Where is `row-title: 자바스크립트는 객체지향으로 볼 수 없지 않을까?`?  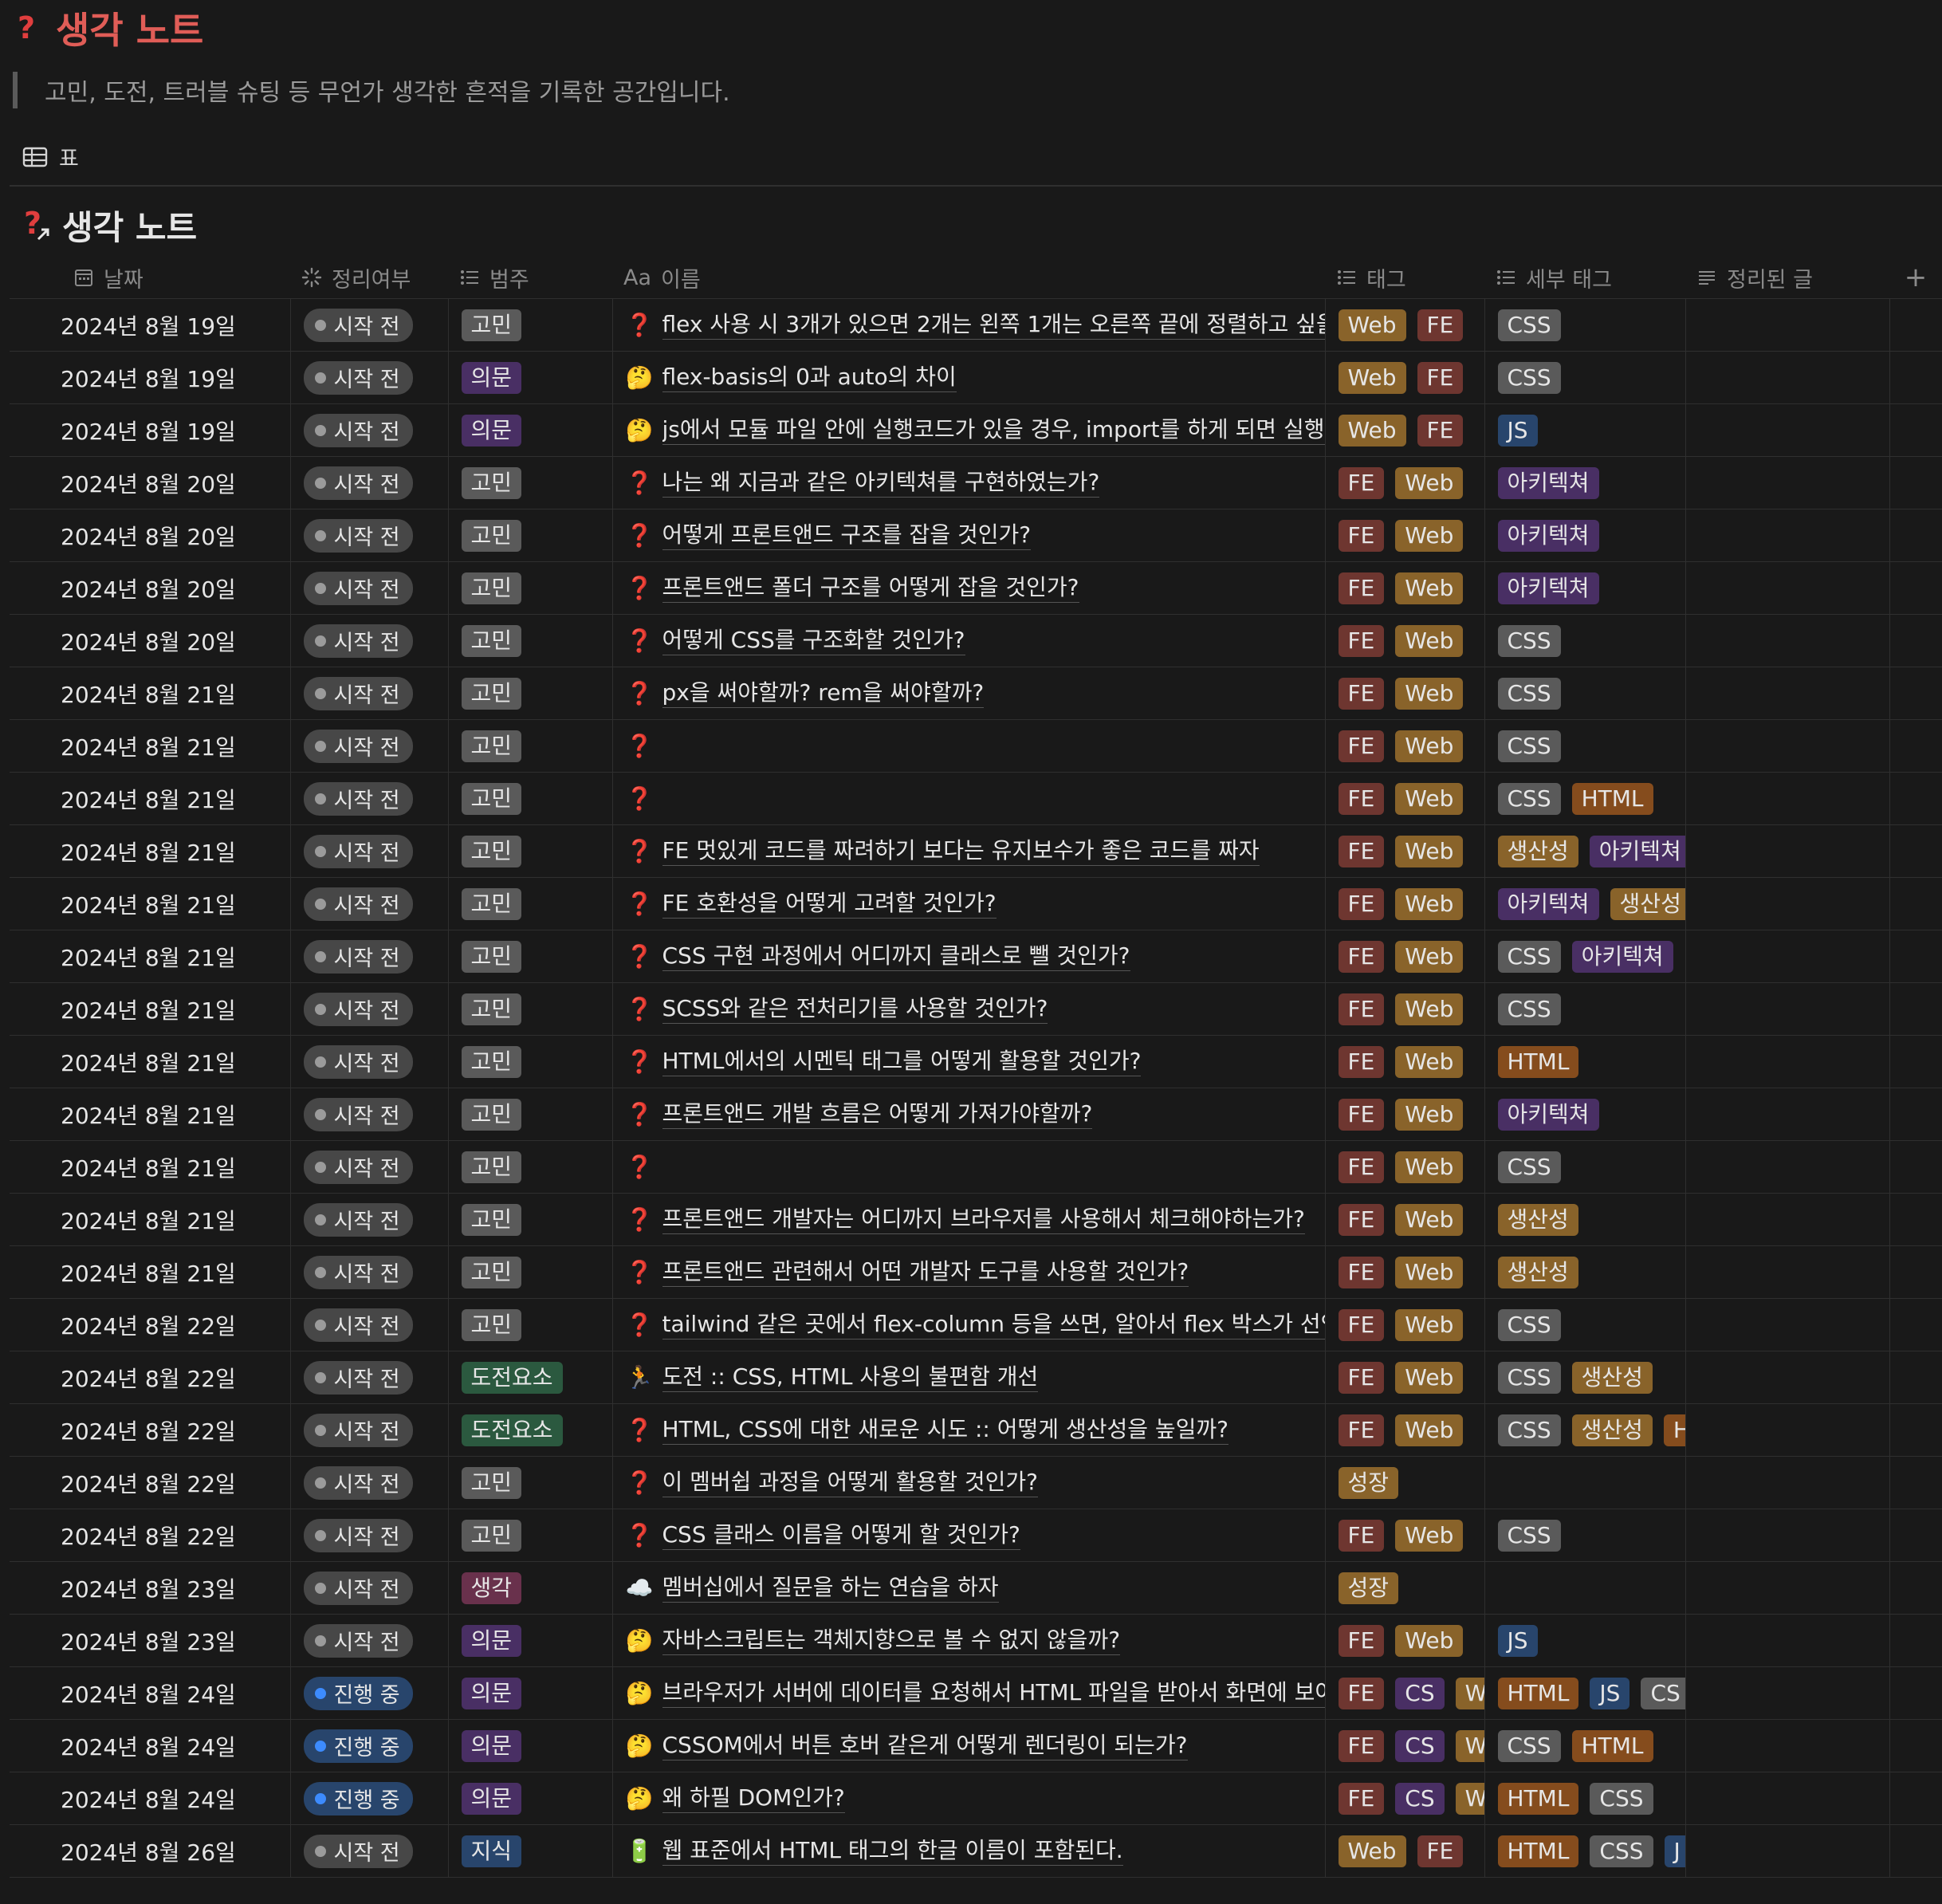
row-title: 자바스크립트는 객체지향으로 볼 수 없지 않을까? is located at coordinates (891, 1640).